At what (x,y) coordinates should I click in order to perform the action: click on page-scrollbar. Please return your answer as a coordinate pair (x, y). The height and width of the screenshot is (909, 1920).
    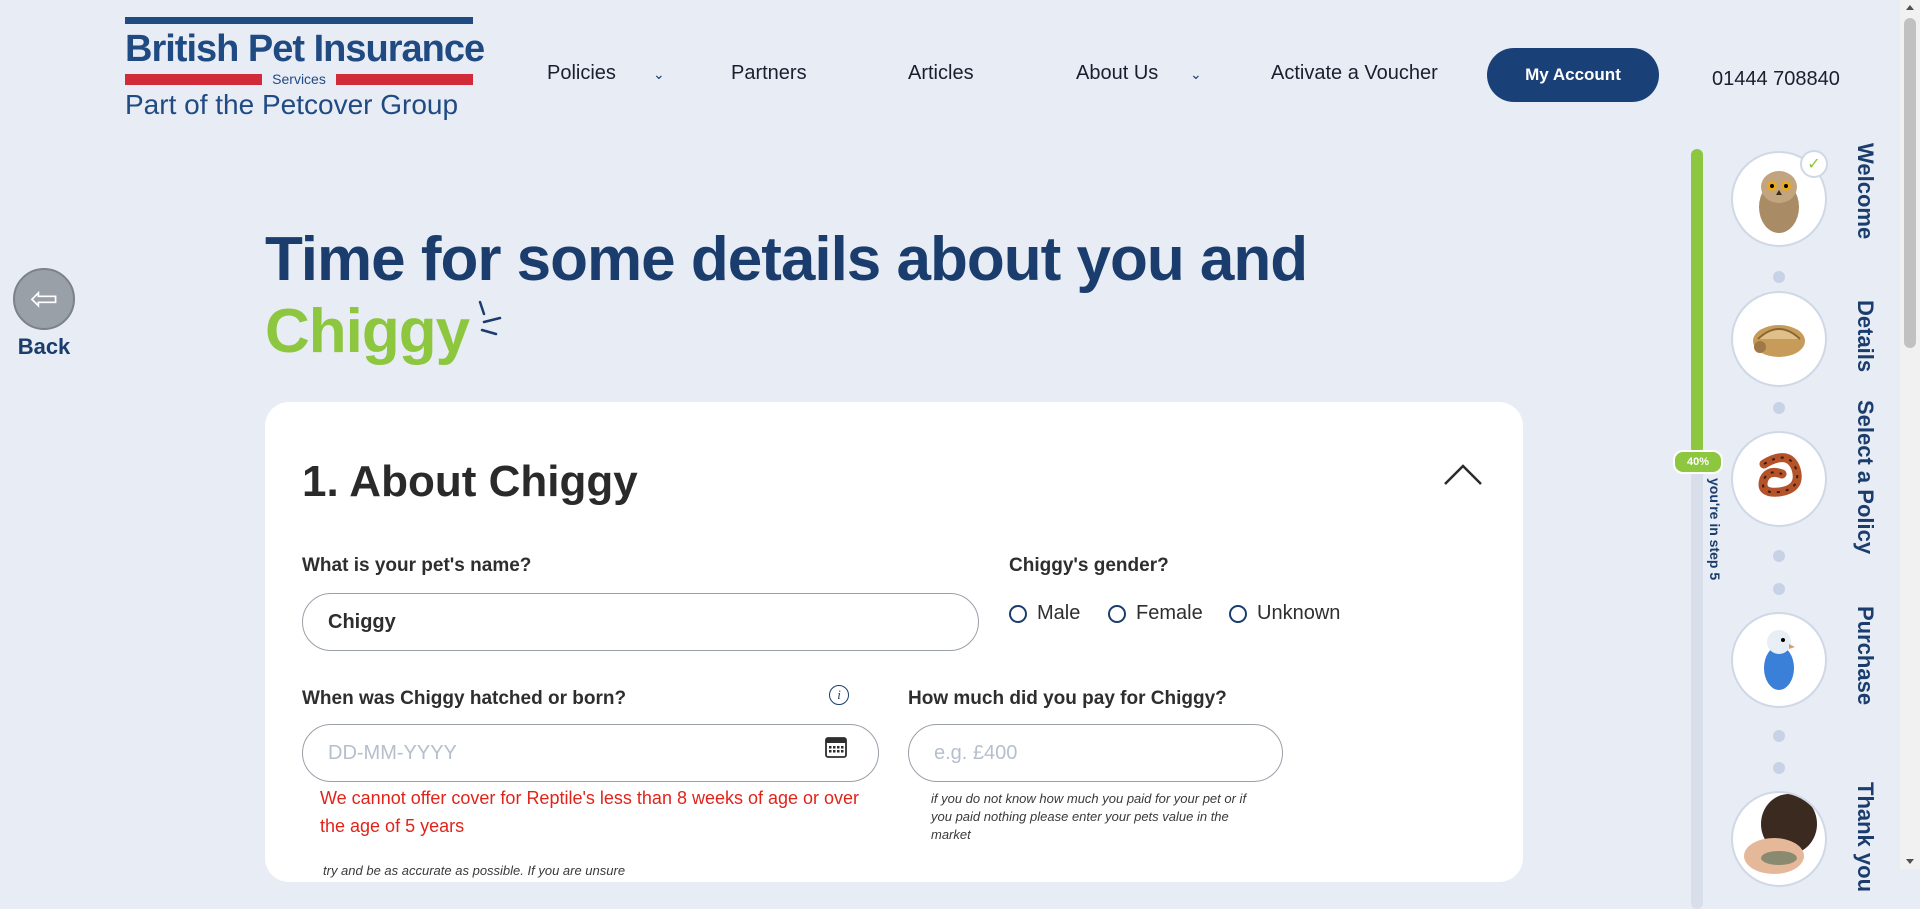
    Looking at the image, I should click on (1910, 434).